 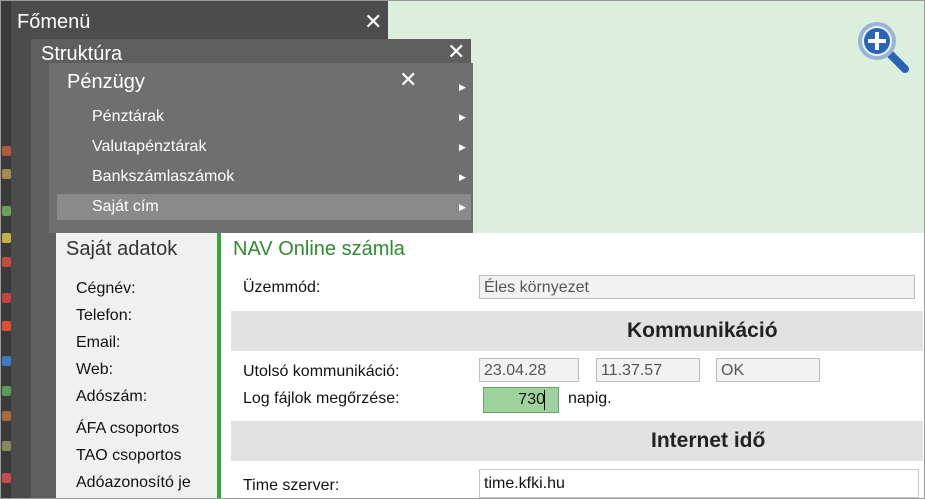 What do you see at coordinates (319, 249) in the screenshot?
I see `nav-online-title: NAV Online számla` at bounding box center [319, 249].